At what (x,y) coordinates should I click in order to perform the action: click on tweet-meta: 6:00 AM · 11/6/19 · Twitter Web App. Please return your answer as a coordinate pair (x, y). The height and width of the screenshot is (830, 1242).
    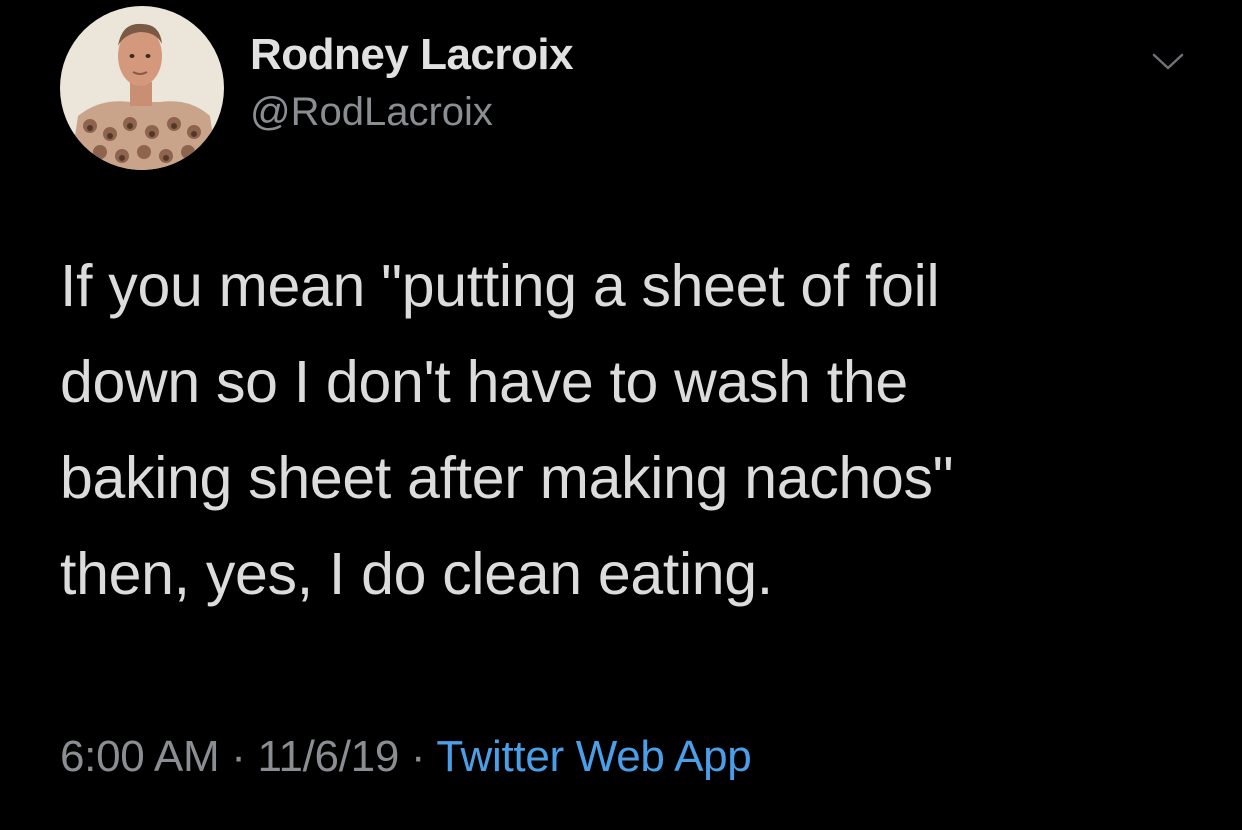
    Looking at the image, I should click on (406, 757).